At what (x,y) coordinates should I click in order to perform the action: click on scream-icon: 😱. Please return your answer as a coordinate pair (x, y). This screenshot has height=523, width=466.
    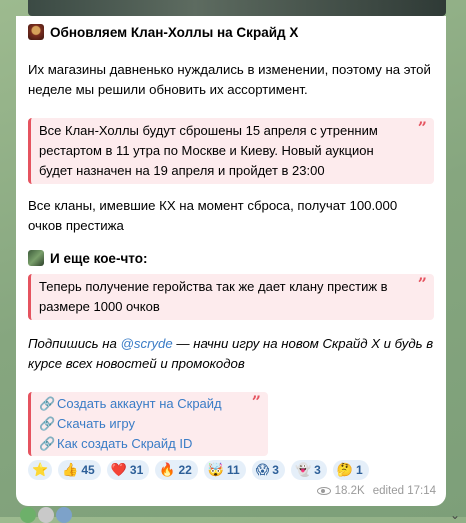
    Looking at the image, I should click on (262, 469).